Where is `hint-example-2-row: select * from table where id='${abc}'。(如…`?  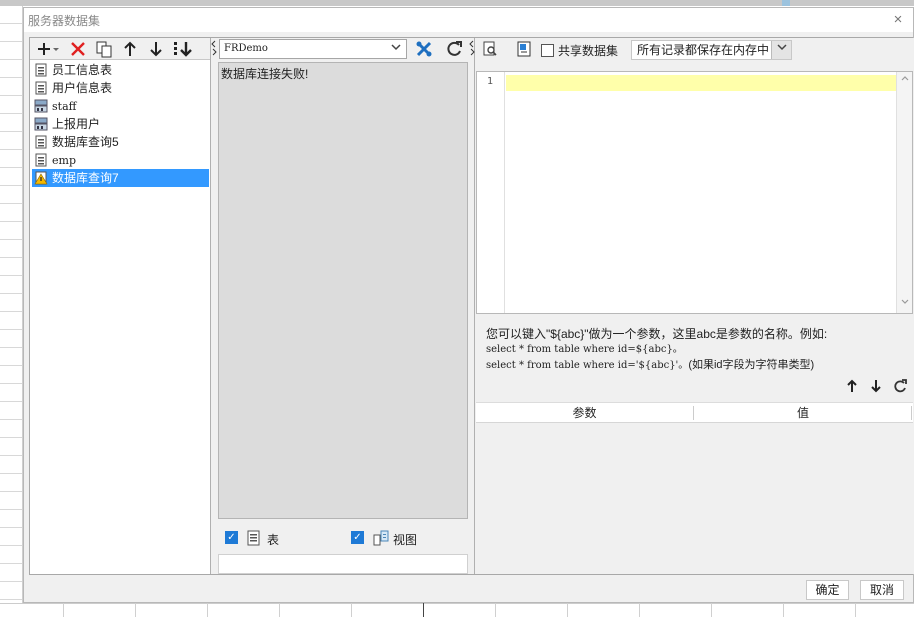
hint-example-2-row: select * from table where id='${abc}'。(如… is located at coordinates (656, 365).